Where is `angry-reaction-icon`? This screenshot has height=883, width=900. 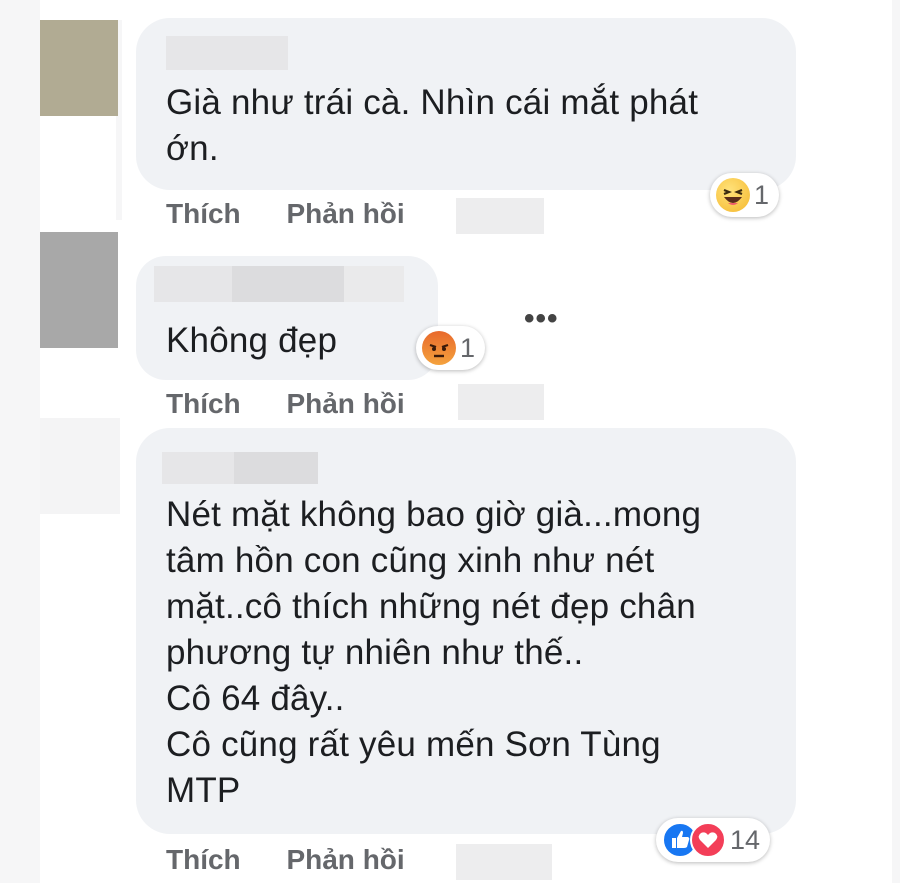 angry-reaction-icon is located at coordinates (439, 348).